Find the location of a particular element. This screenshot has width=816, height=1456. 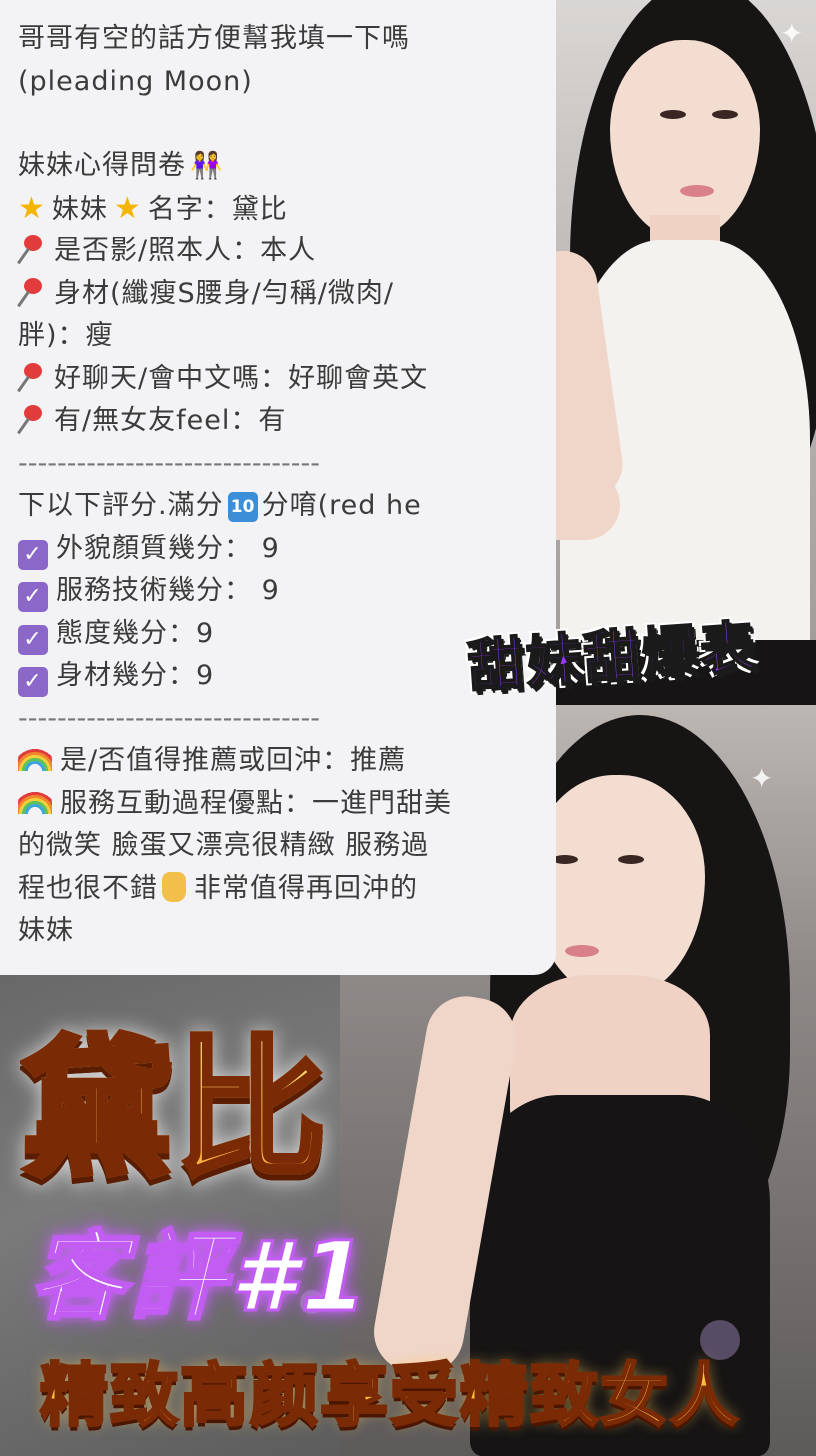

score-item-text: 身材幾分：9 is located at coordinates (135, 675).